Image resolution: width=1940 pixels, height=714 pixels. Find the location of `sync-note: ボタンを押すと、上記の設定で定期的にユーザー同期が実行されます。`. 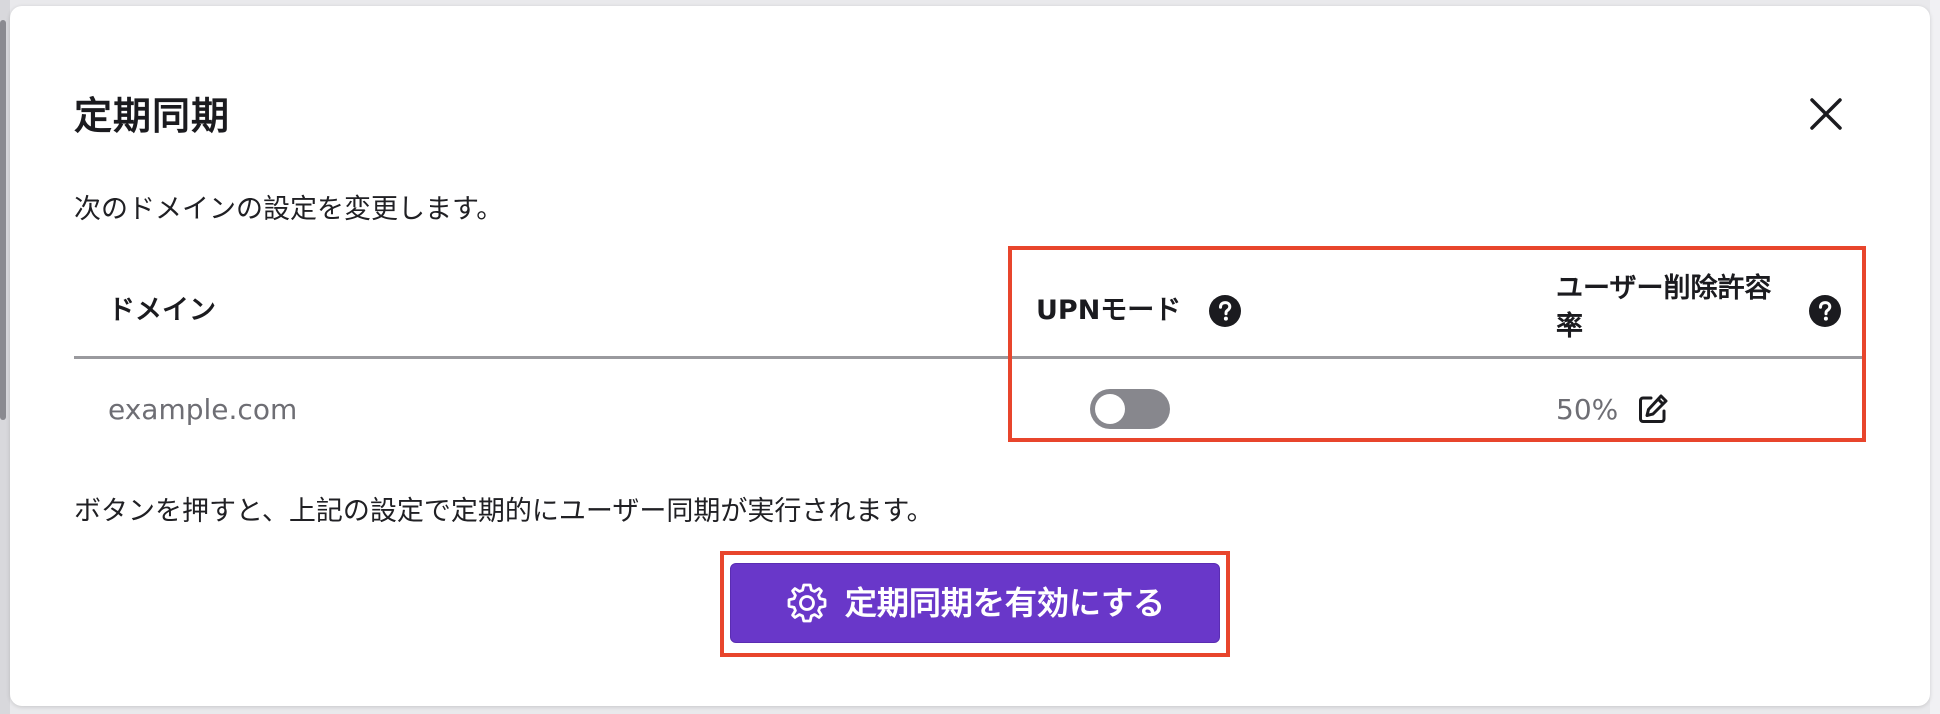

sync-note: ボタンを押すと、上記の設定で定期的にユーザー同期が実行されます。 is located at coordinates (504, 511).